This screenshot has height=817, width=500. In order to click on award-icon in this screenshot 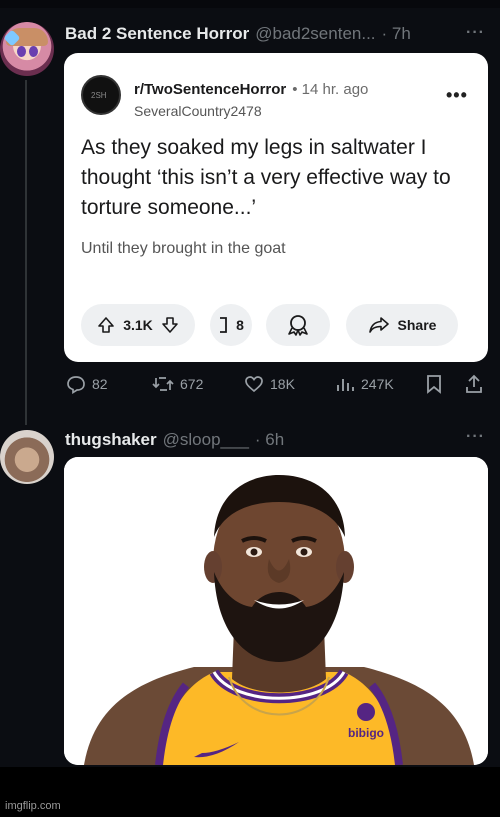, I will do `click(298, 325)`.